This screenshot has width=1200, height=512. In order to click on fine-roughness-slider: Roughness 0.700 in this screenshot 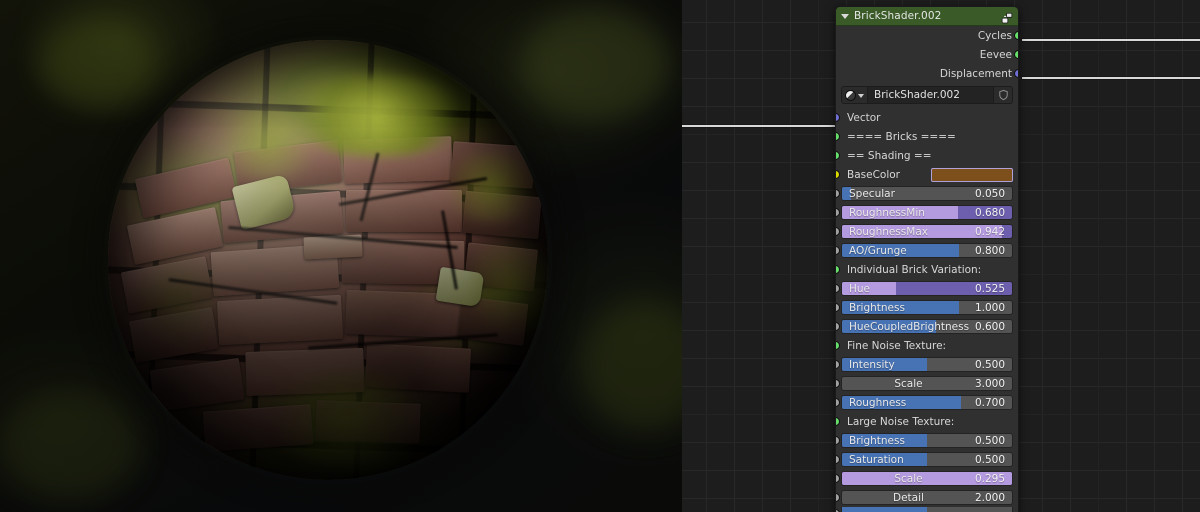, I will do `click(927, 402)`.